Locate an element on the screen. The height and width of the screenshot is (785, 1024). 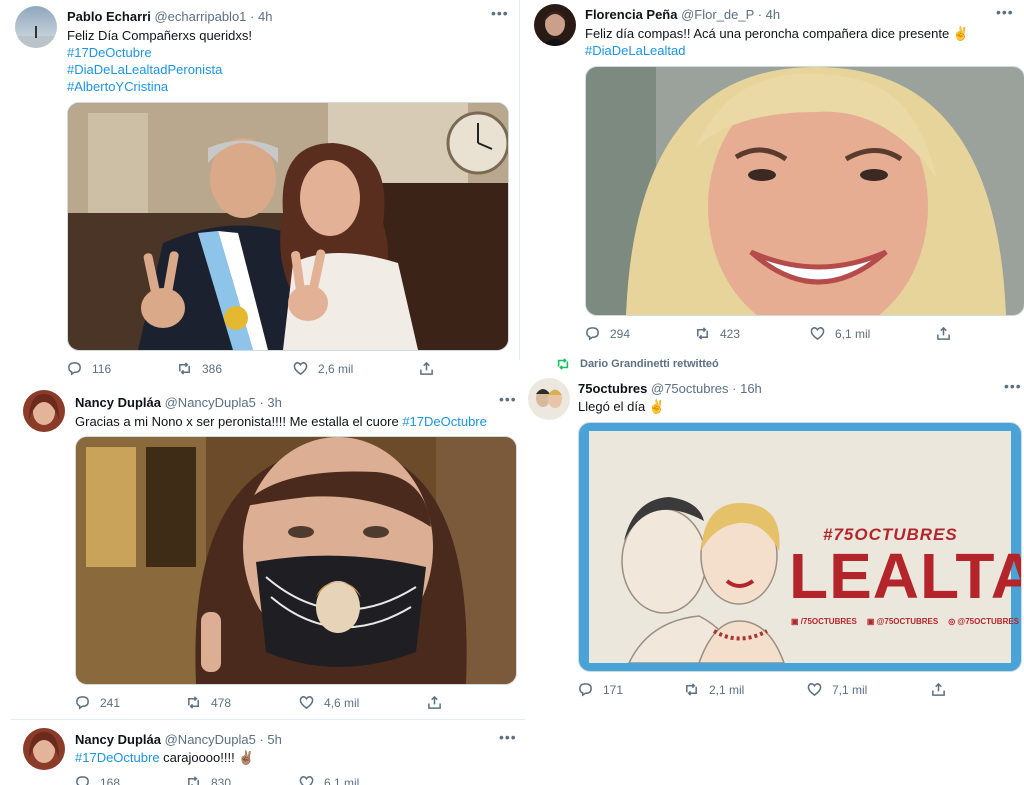
like-count: 7,1 mil is located at coordinates (850, 689).